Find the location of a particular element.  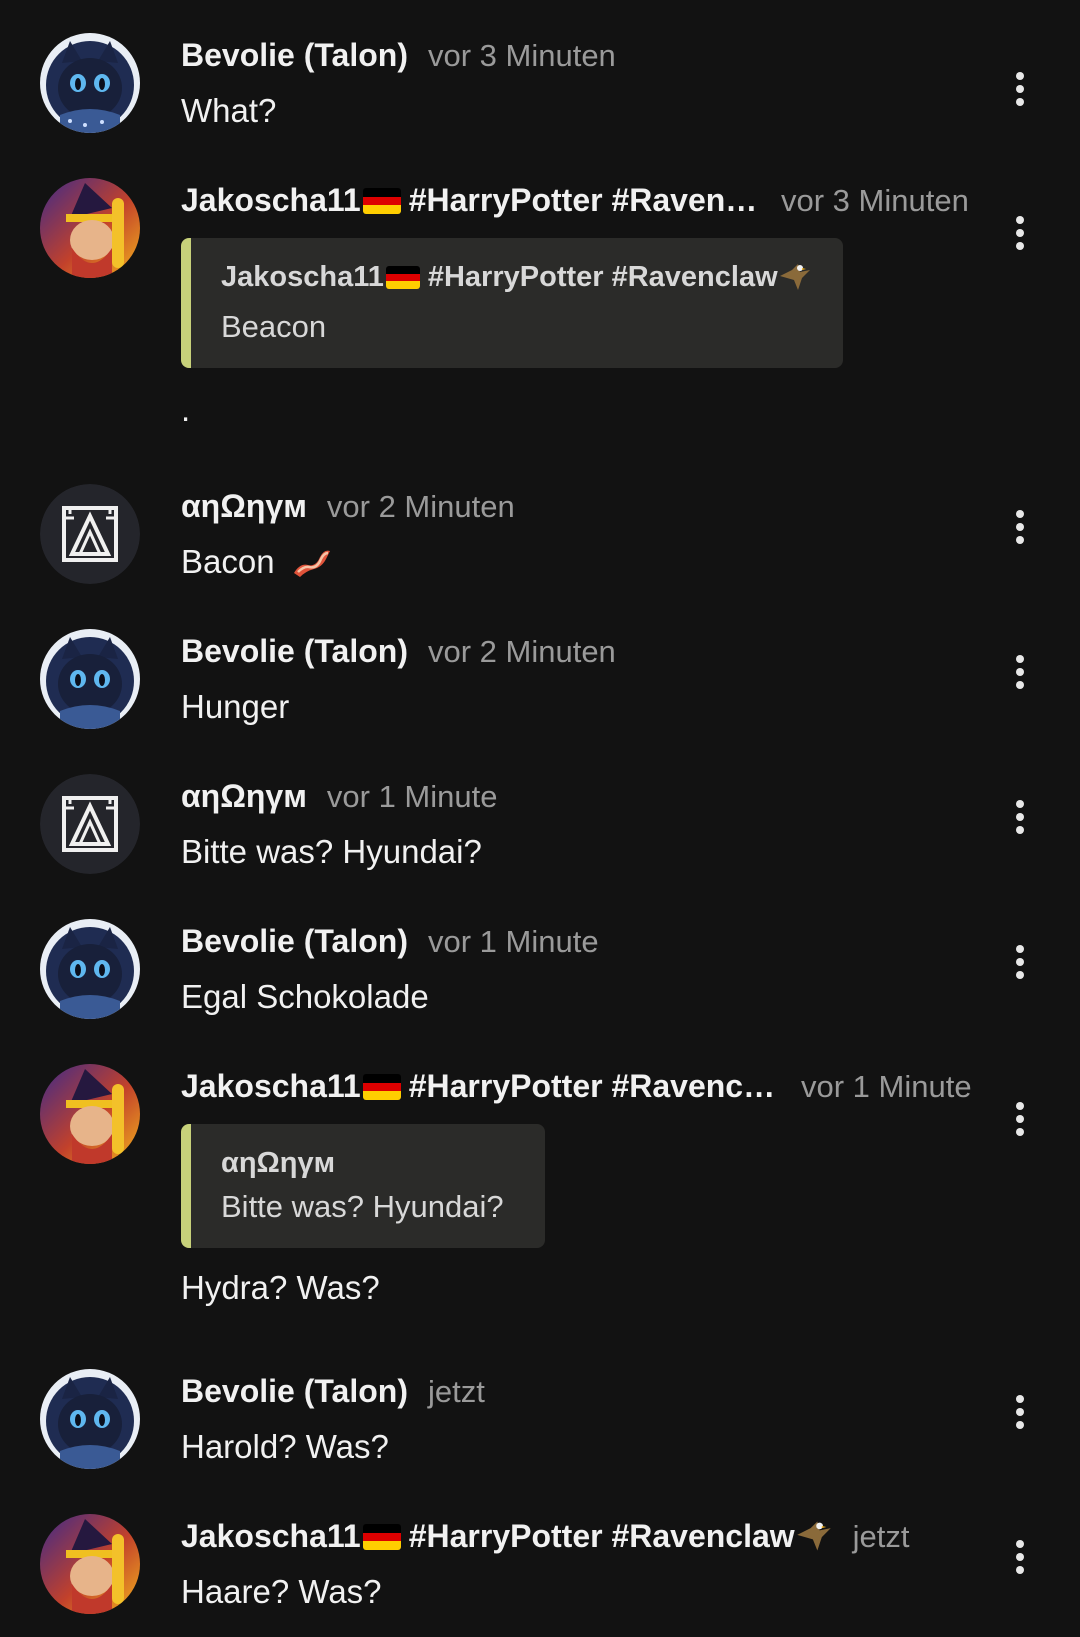

message-body: Bevolie (Talon) jetzt Harold? Was? is located at coordinates (581, 1419).